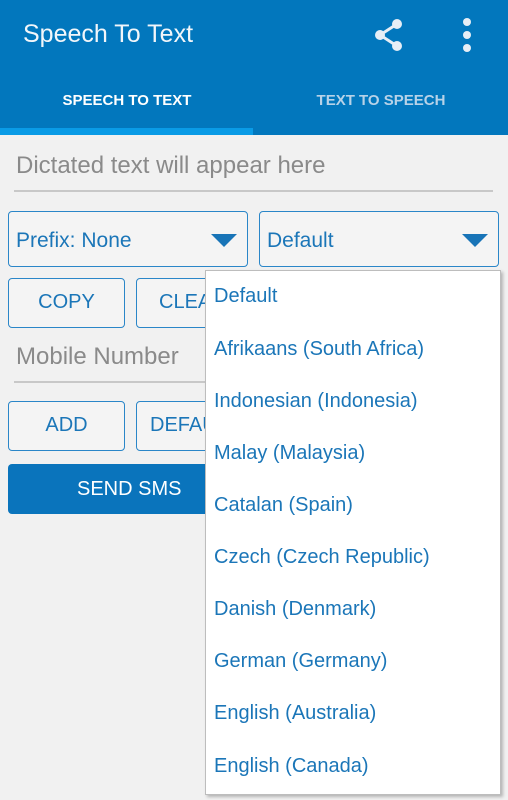  I want to click on language-option: Malay (Malaysia), so click(289, 453).